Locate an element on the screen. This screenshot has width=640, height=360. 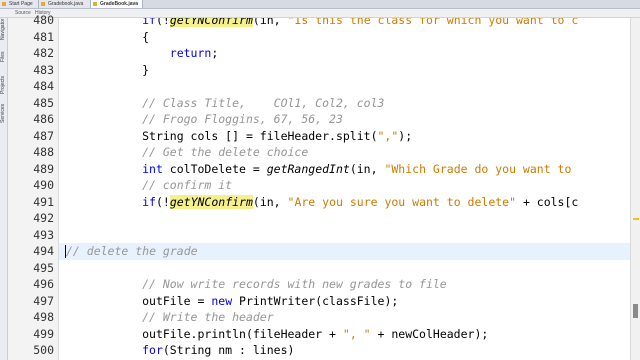
code-line: outFile = new PrintWriter(classFile); is located at coordinates (344, 301).